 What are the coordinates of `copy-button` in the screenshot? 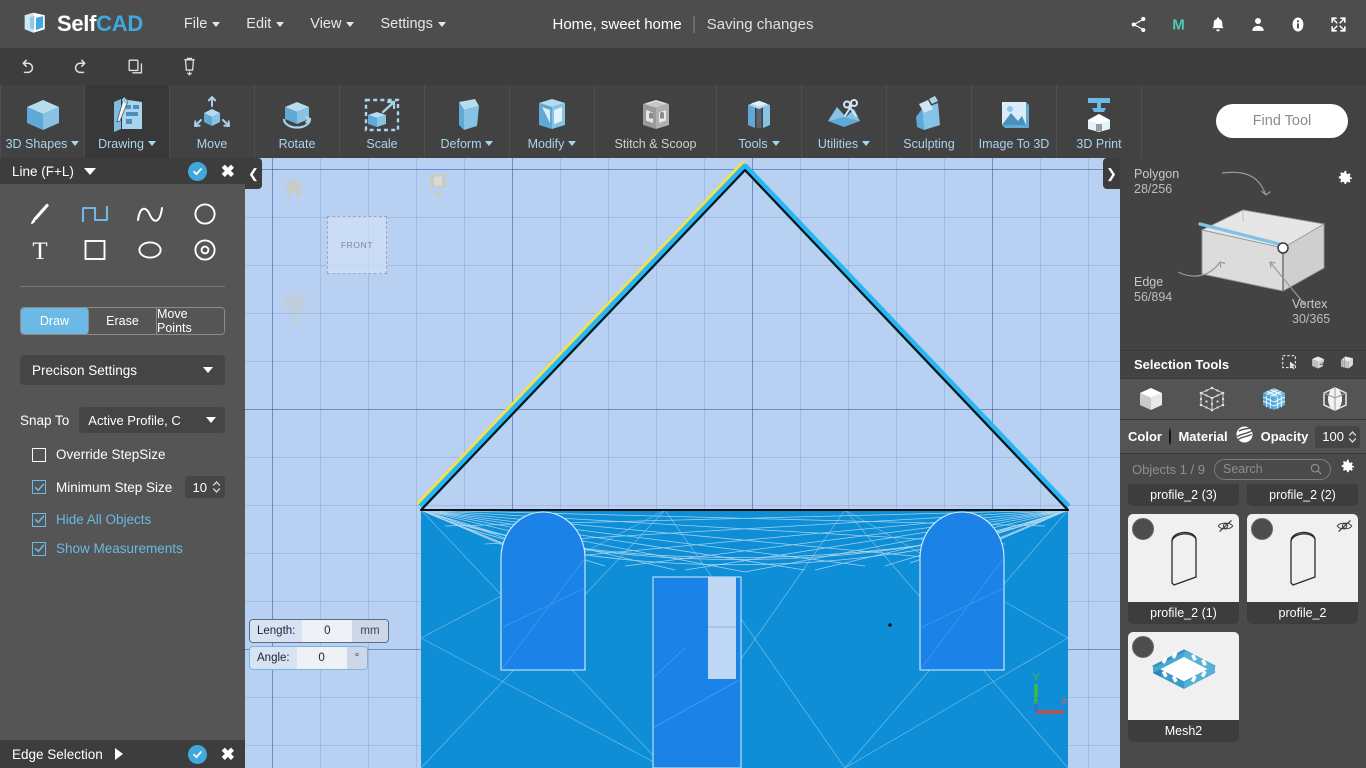 It's located at (135, 66).